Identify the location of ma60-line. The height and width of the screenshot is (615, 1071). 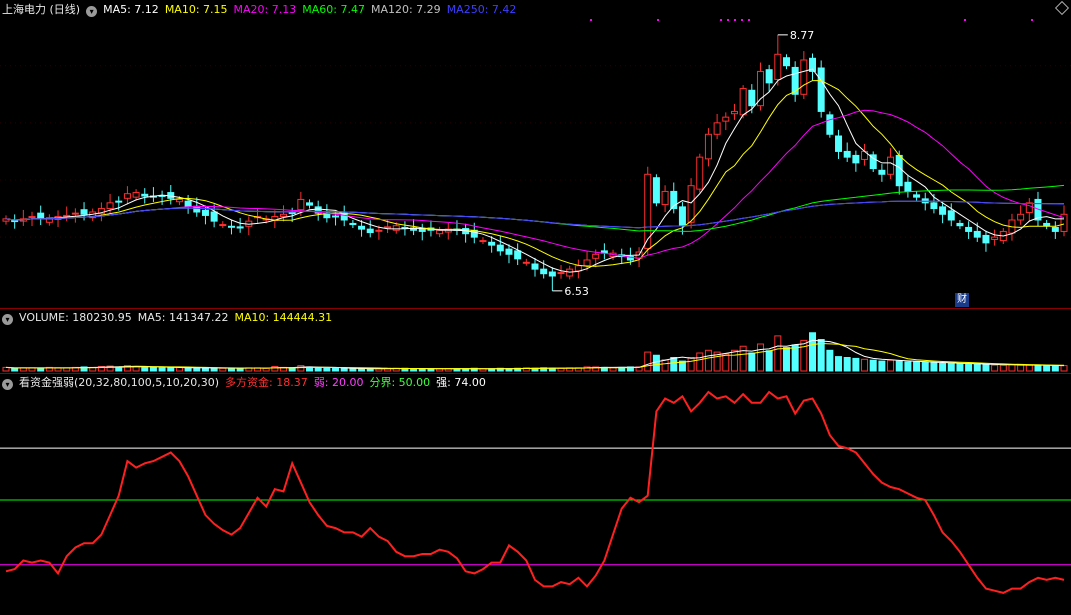
(535, 208).